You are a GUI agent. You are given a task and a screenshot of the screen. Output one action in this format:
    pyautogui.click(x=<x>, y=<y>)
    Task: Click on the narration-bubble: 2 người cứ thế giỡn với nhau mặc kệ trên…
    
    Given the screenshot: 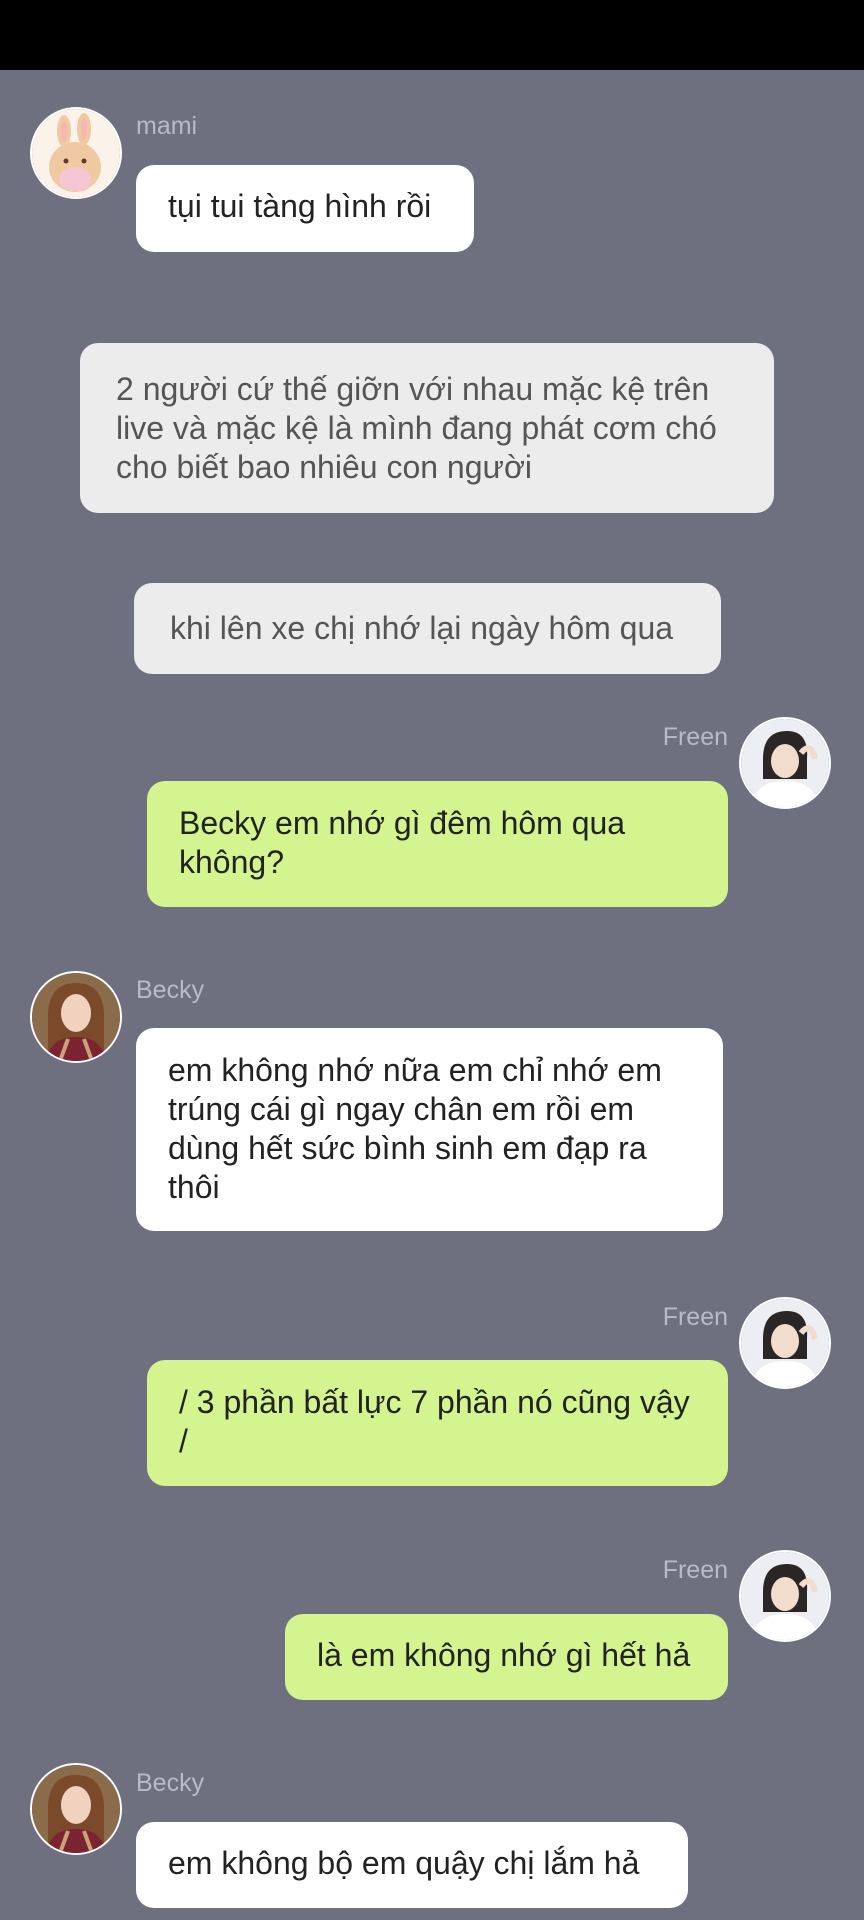 What is the action you would take?
    pyautogui.click(x=427, y=428)
    